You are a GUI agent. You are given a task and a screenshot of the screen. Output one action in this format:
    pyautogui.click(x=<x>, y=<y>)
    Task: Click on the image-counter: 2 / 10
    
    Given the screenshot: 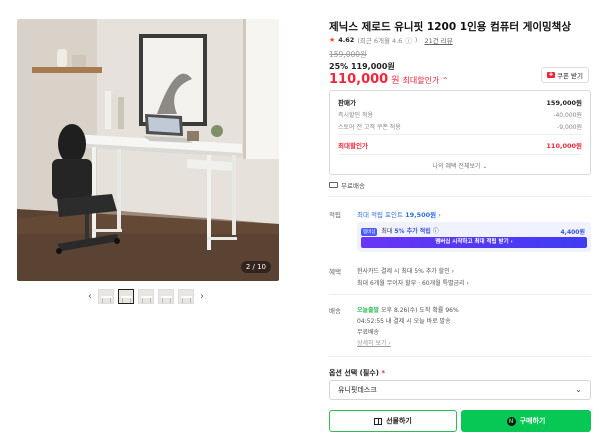 What is the action you would take?
    pyautogui.click(x=255, y=267)
    